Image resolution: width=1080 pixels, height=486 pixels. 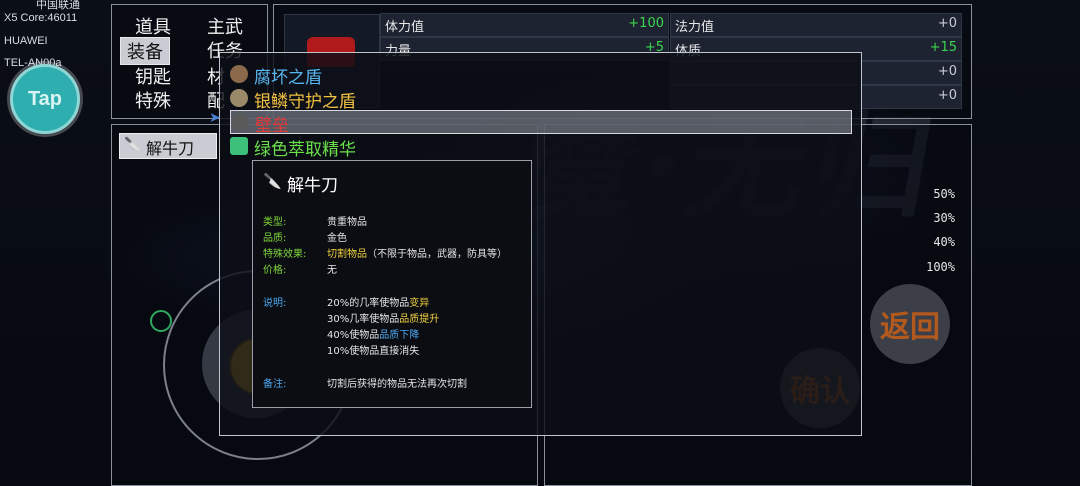 I want to click on gem-icon, so click(x=239, y=146).